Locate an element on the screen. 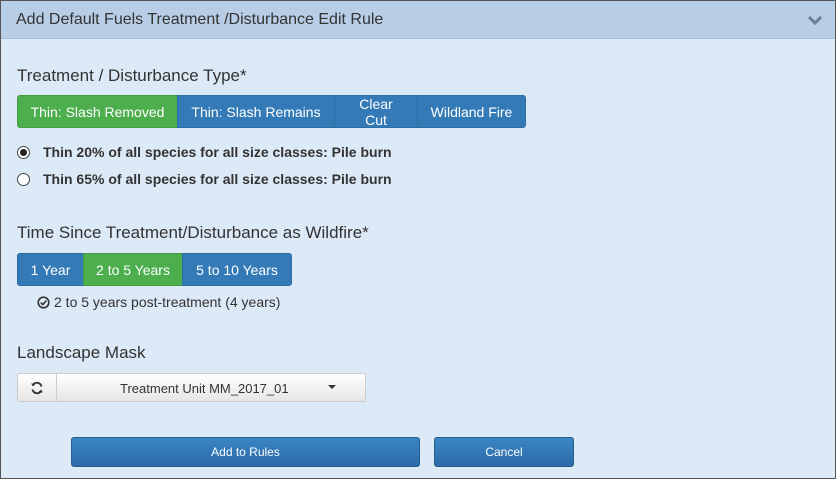 Image resolution: width=836 pixels, height=479 pixels. treatment-type-label: Treatment / Disturbance Type* is located at coordinates (132, 75).